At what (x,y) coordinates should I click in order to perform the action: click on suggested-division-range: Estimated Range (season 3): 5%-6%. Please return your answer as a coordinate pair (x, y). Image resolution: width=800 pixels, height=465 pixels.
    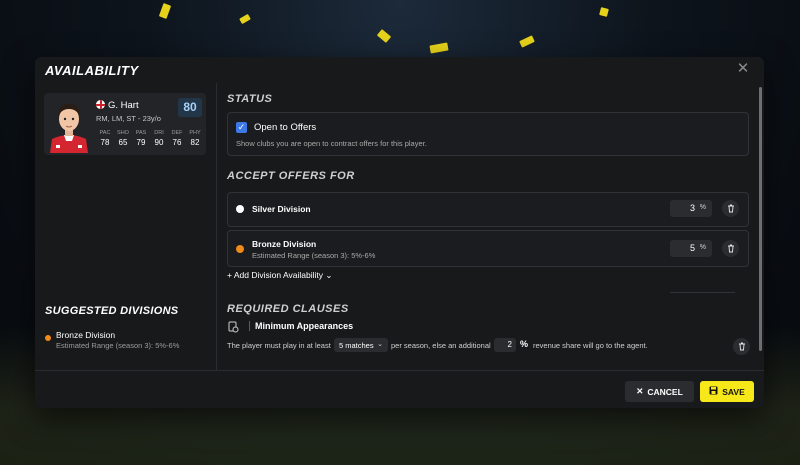
    Looking at the image, I should click on (118, 345).